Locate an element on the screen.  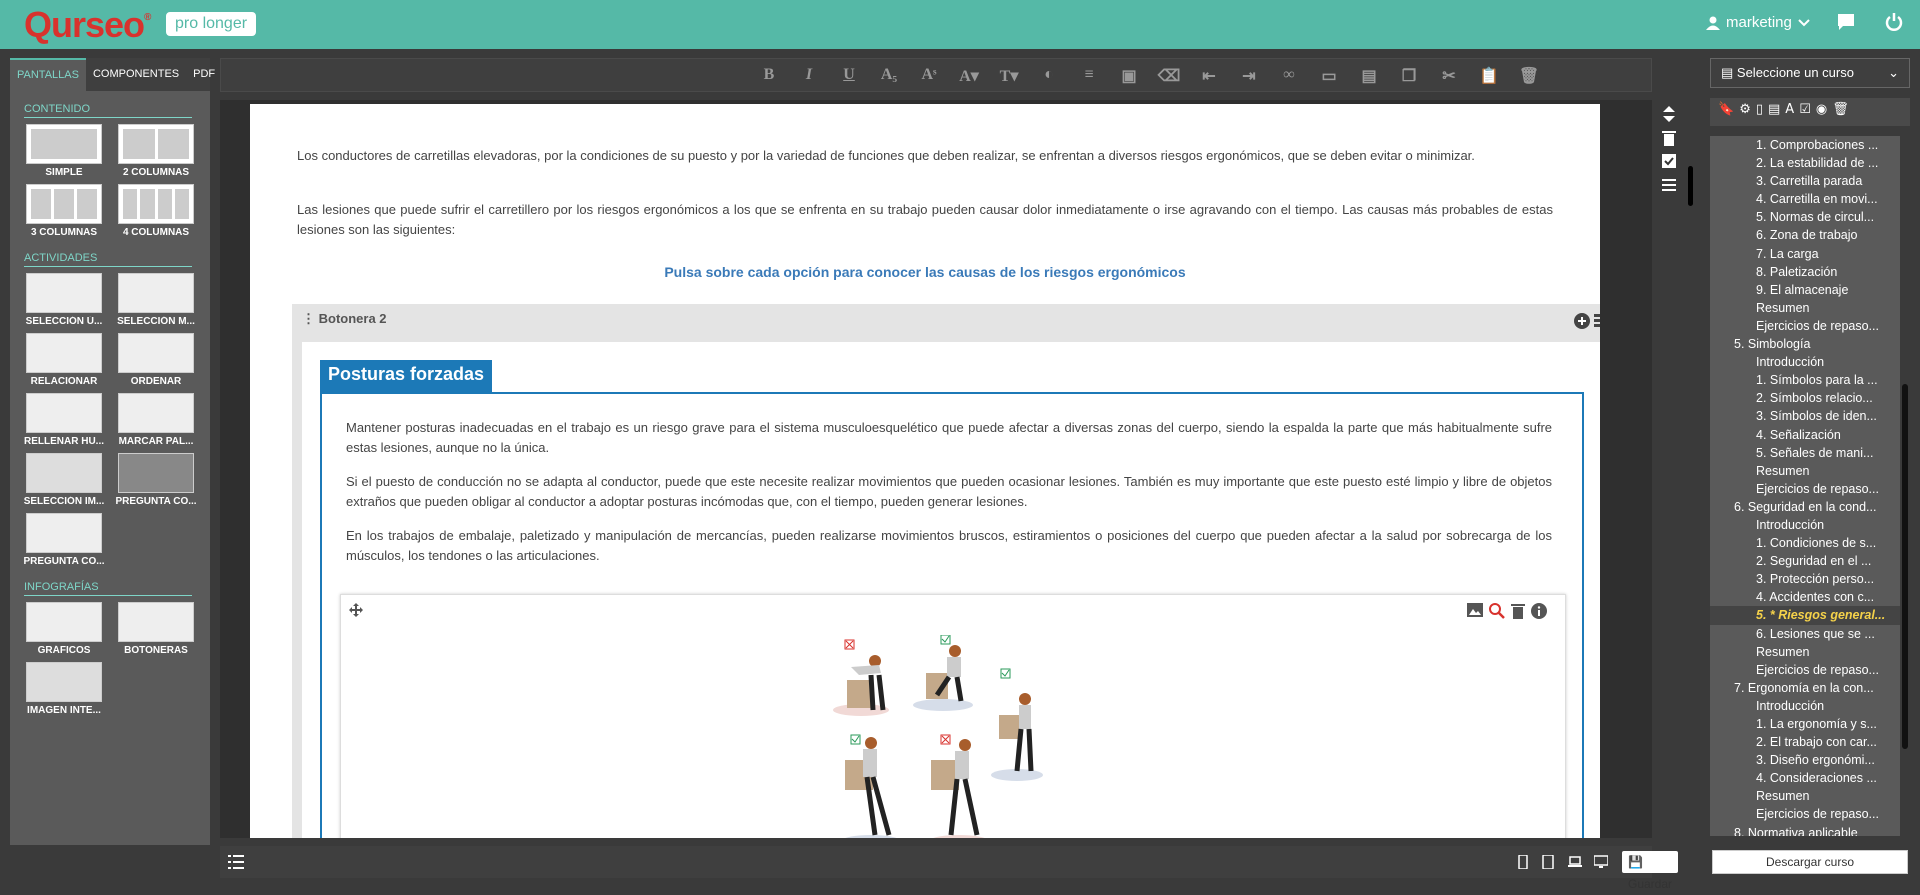
activity-relacionar: RELACIONAR is located at coordinates (64, 361).